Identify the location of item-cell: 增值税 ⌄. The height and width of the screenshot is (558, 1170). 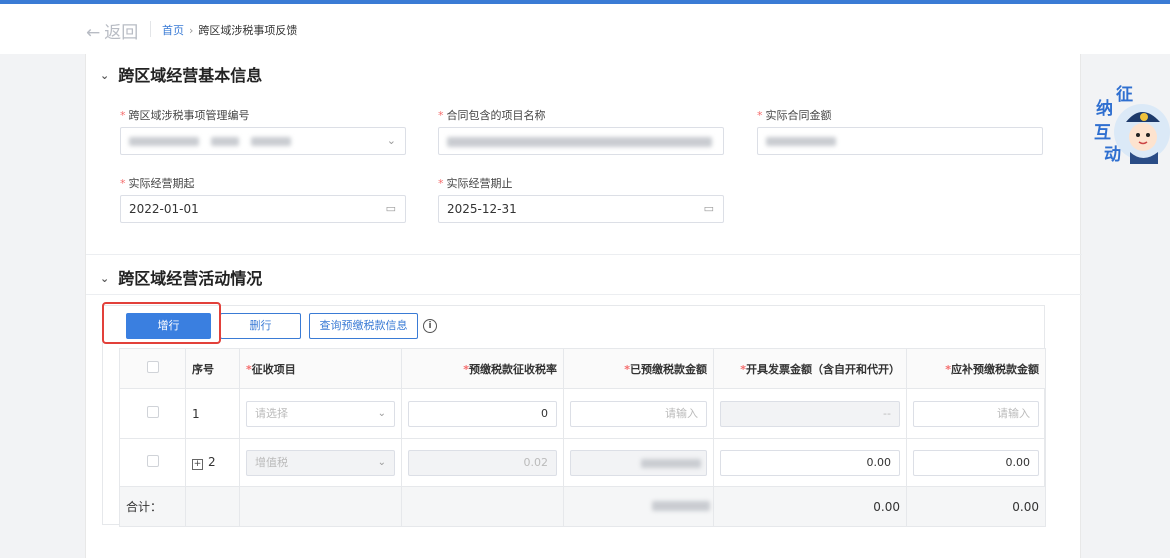
(320, 462).